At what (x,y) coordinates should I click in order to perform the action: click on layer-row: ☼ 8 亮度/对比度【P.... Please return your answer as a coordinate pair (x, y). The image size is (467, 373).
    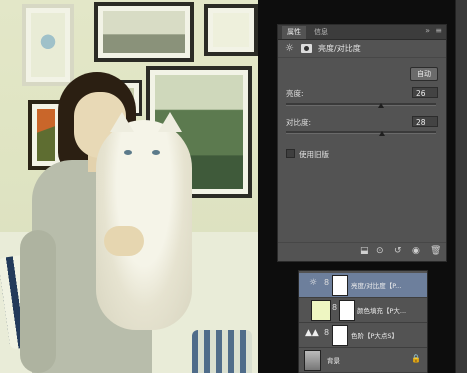
    Looking at the image, I should click on (363, 285).